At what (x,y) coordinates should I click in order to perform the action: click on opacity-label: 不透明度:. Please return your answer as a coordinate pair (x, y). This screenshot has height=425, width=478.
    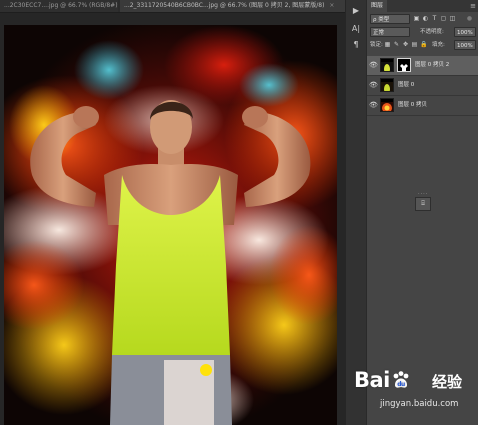
    Looking at the image, I should click on (432, 32).